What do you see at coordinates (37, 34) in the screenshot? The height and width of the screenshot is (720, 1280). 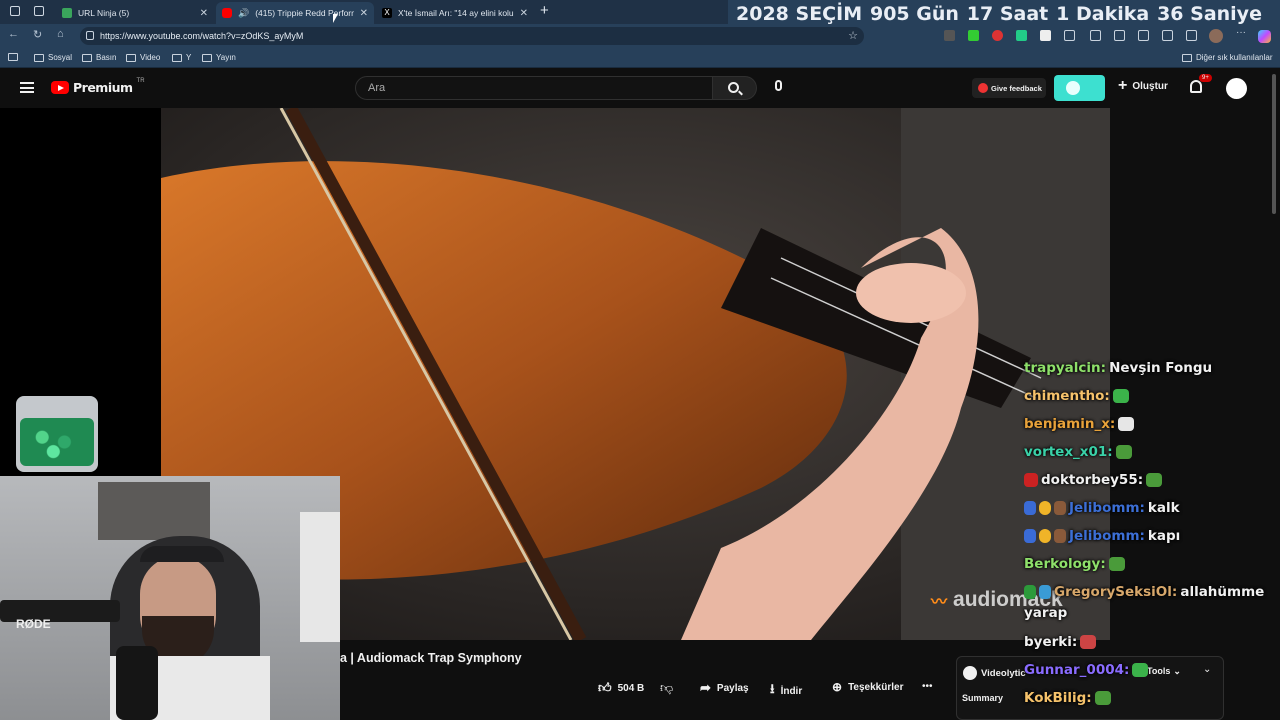 I see `refresh-icon: ↻` at bounding box center [37, 34].